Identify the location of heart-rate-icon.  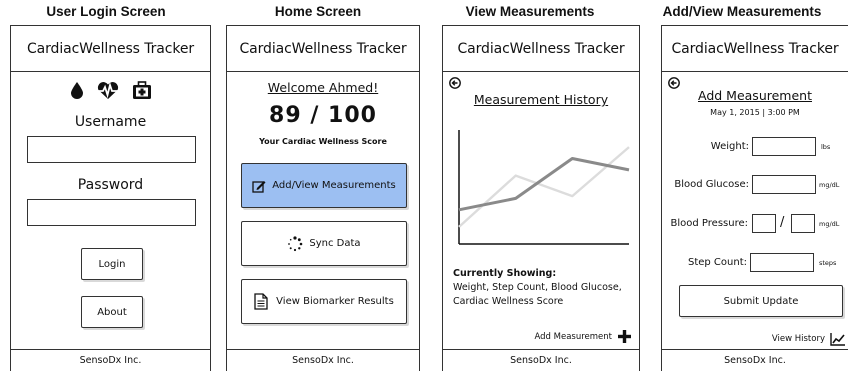
(107, 90).